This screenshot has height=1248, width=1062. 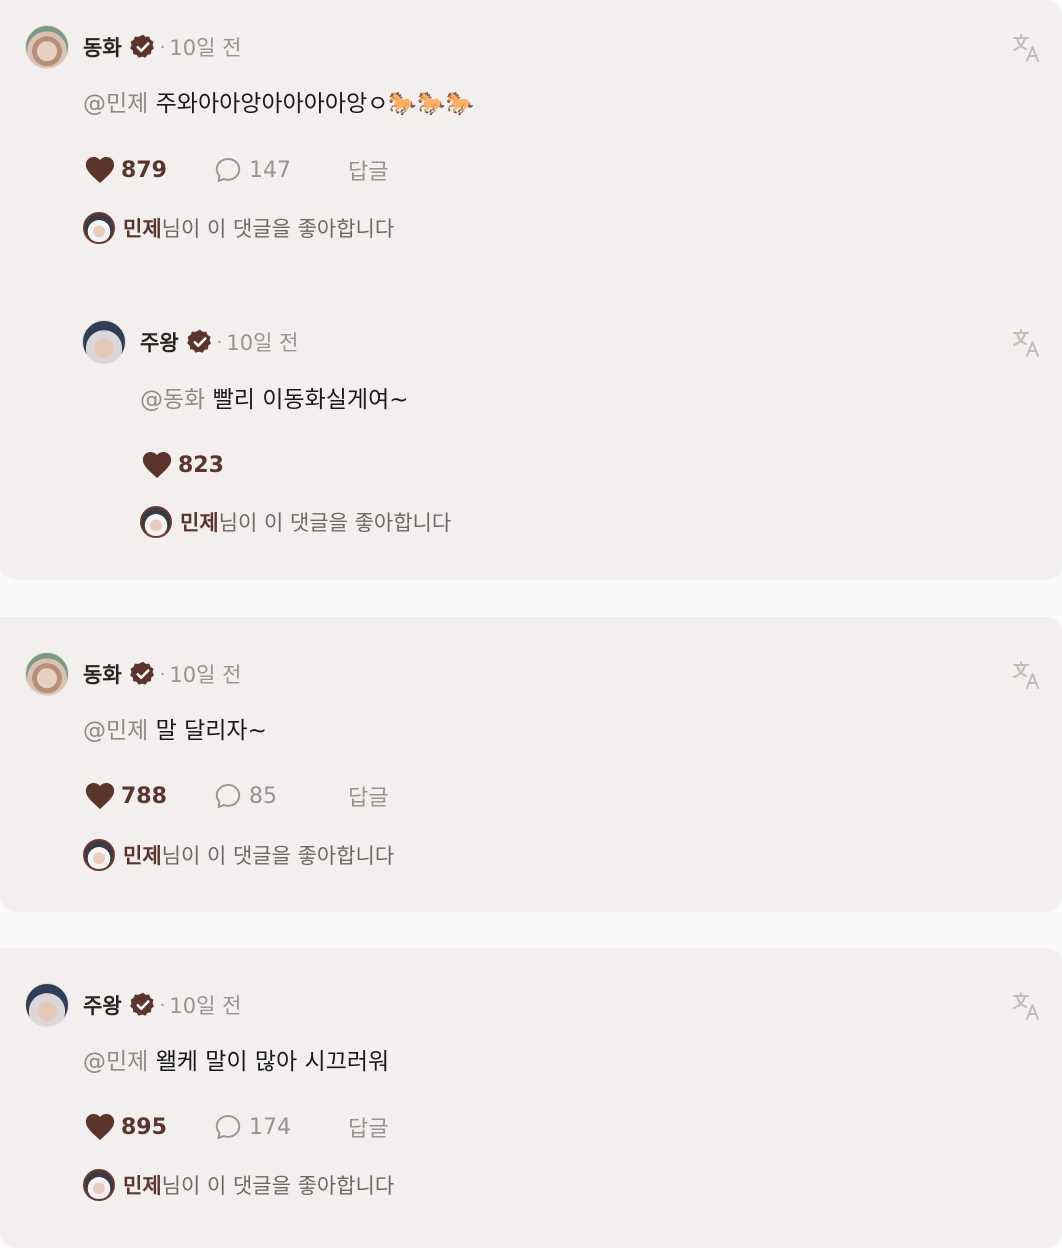 I want to click on replies-button: 85, so click(x=245, y=796).